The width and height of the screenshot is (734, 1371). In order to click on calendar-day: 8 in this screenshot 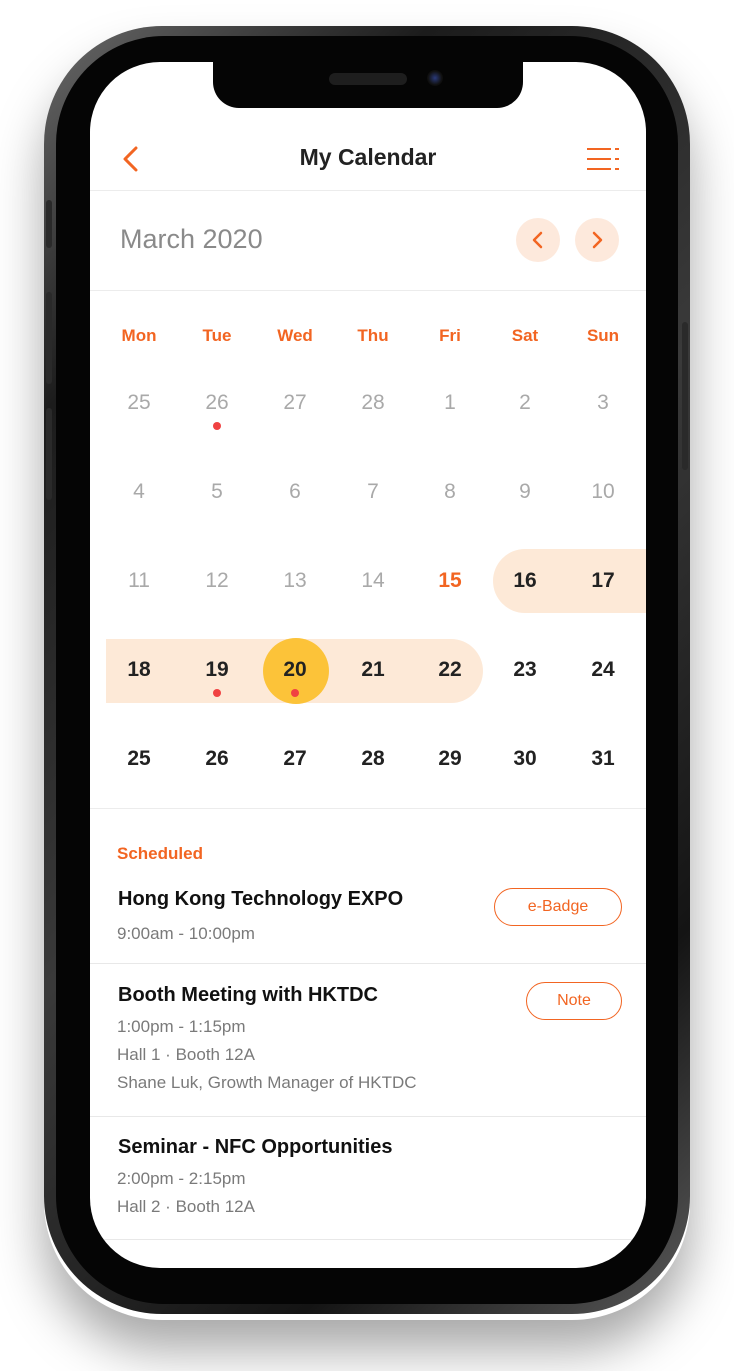, I will do `click(450, 493)`.